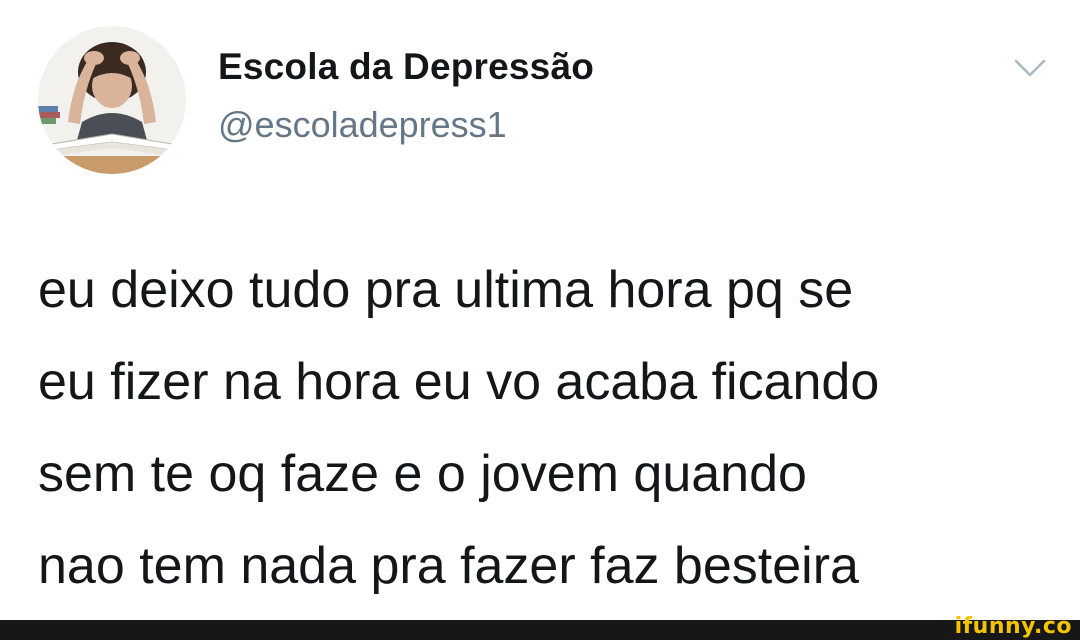  I want to click on watermark-bar: ifunny.co, so click(540, 627).